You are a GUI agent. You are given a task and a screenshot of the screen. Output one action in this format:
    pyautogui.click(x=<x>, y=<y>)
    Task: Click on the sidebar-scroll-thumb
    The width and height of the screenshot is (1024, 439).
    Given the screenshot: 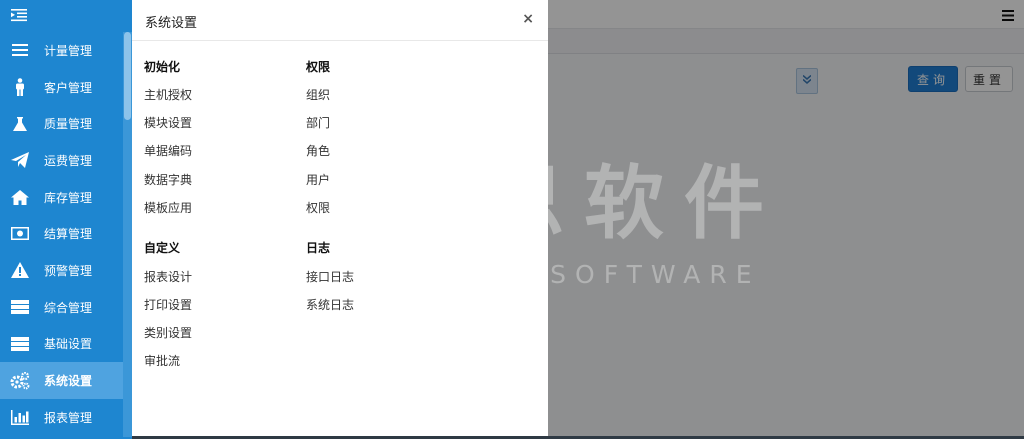 What is the action you would take?
    pyautogui.click(x=127, y=76)
    